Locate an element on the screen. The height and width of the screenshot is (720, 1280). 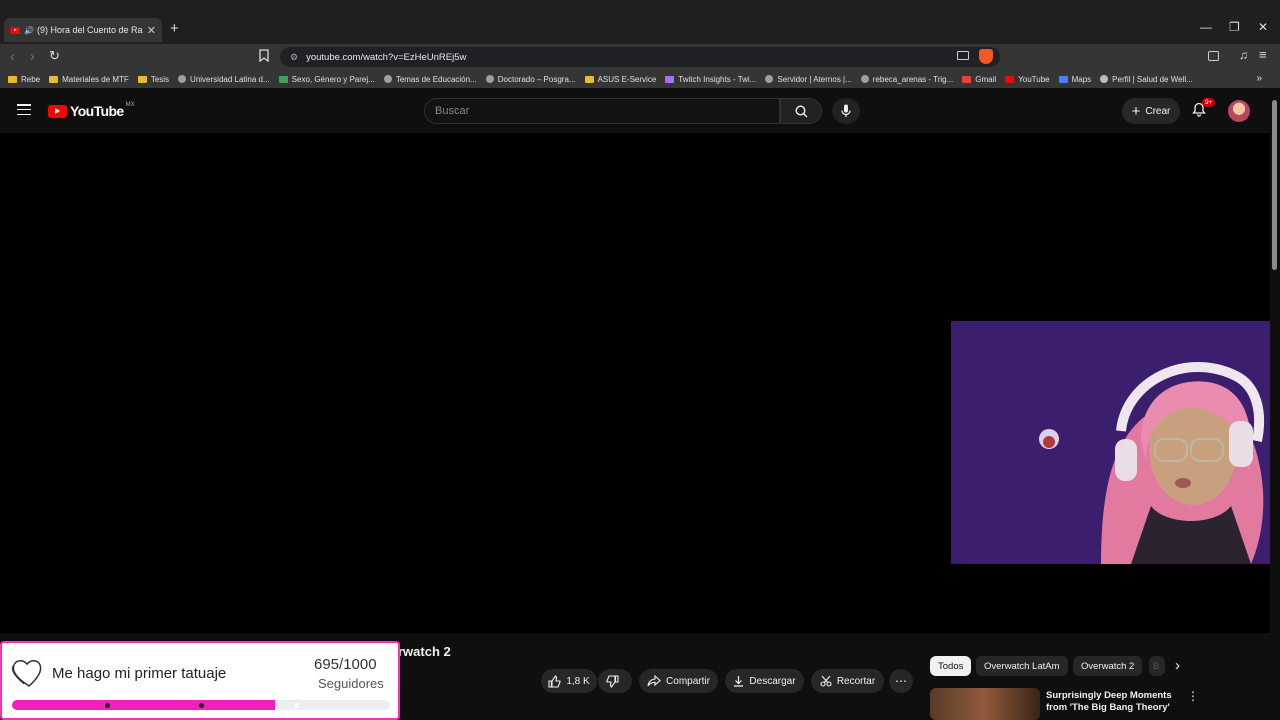
bookmark-item: YouTube is located at coordinates (1027, 79).